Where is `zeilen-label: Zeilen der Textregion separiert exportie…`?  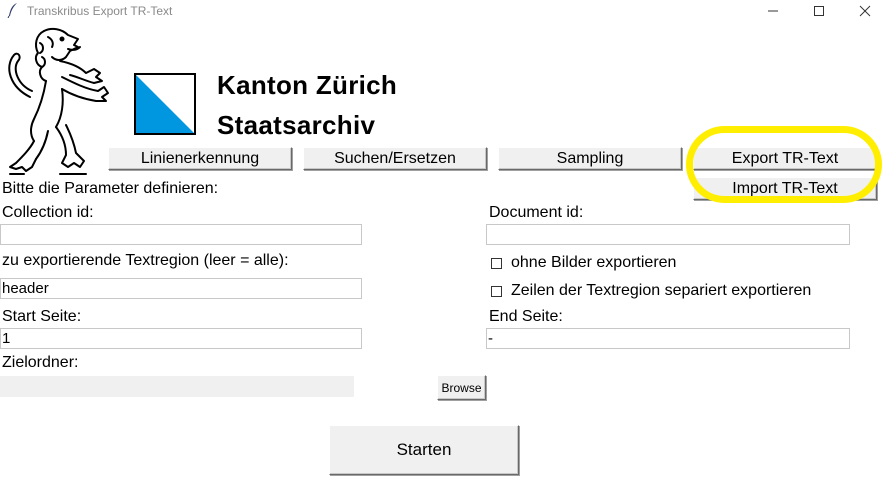 zeilen-label: Zeilen der Textregion separiert exportie… is located at coordinates (661, 290).